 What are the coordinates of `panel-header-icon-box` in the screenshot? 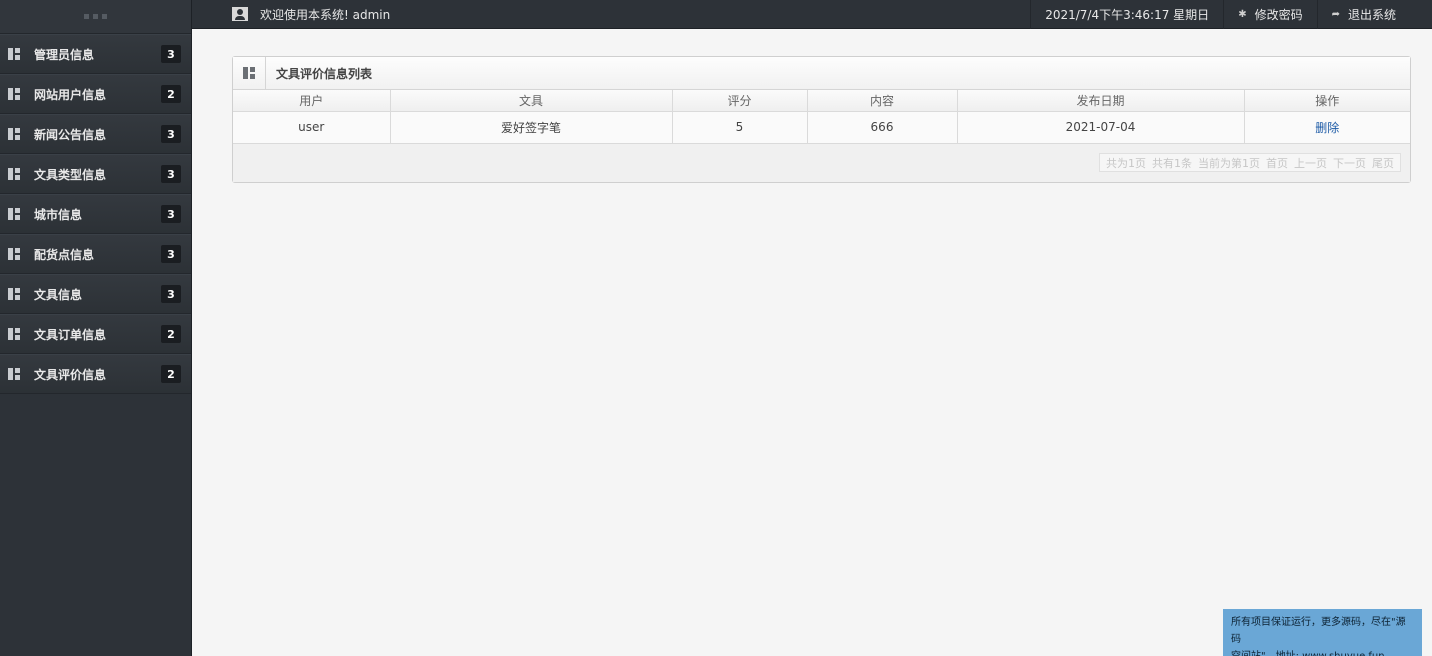 It's located at (249, 73).